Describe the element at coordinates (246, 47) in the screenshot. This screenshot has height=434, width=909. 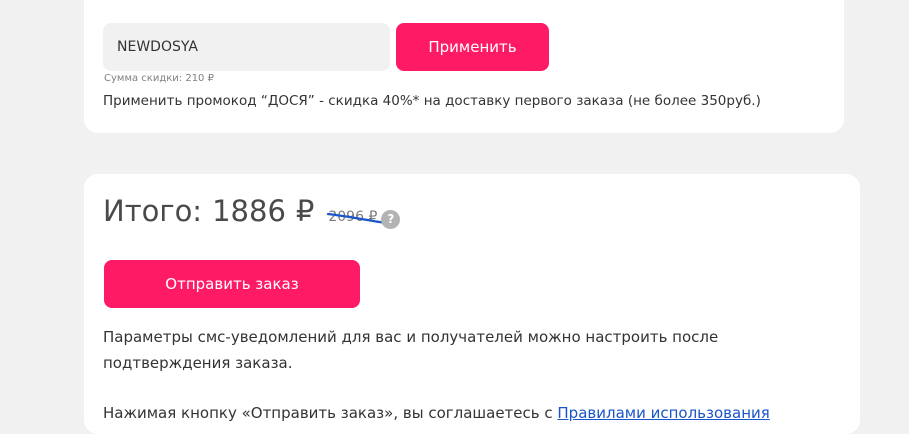
I see `promo-code-input` at that location.